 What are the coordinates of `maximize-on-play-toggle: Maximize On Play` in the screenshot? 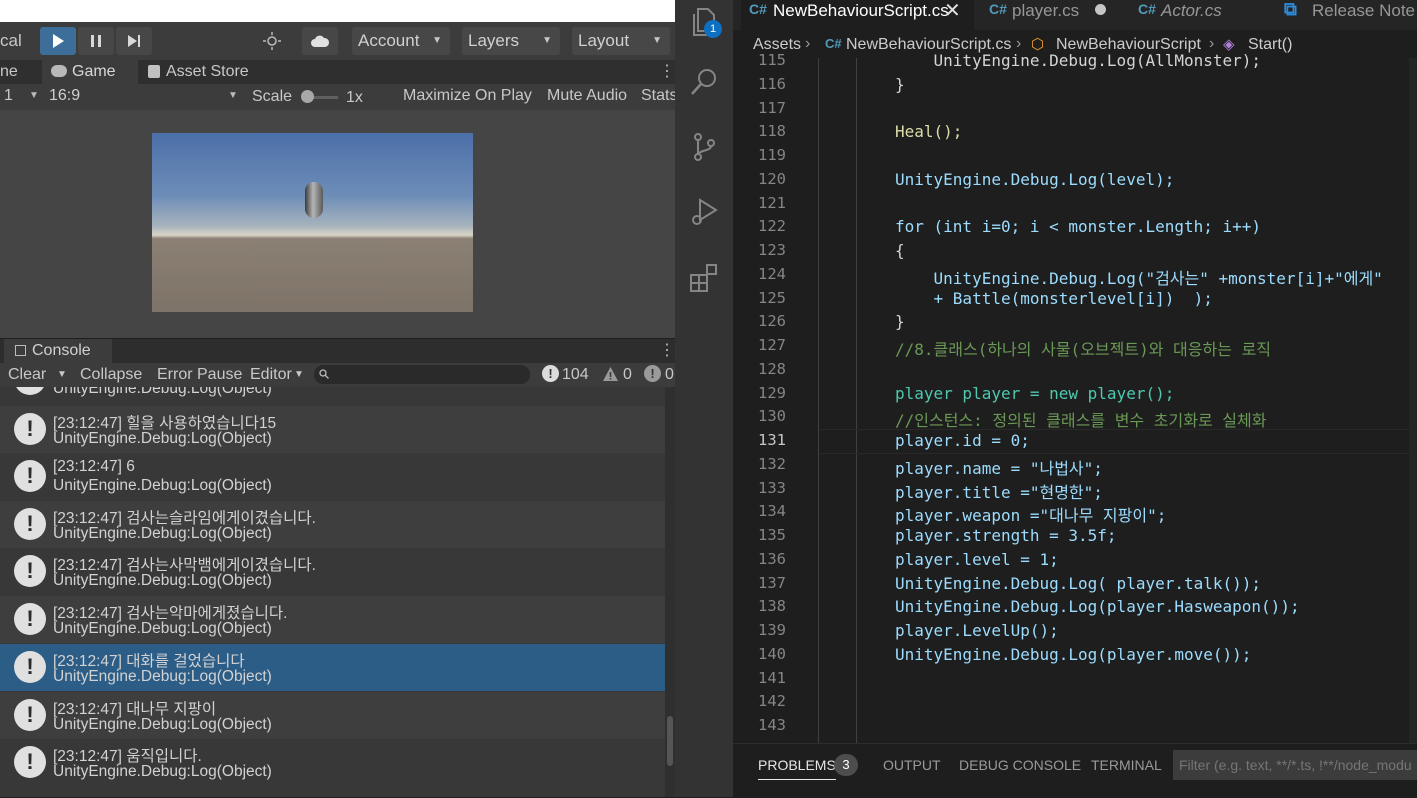 It's located at (467, 96).